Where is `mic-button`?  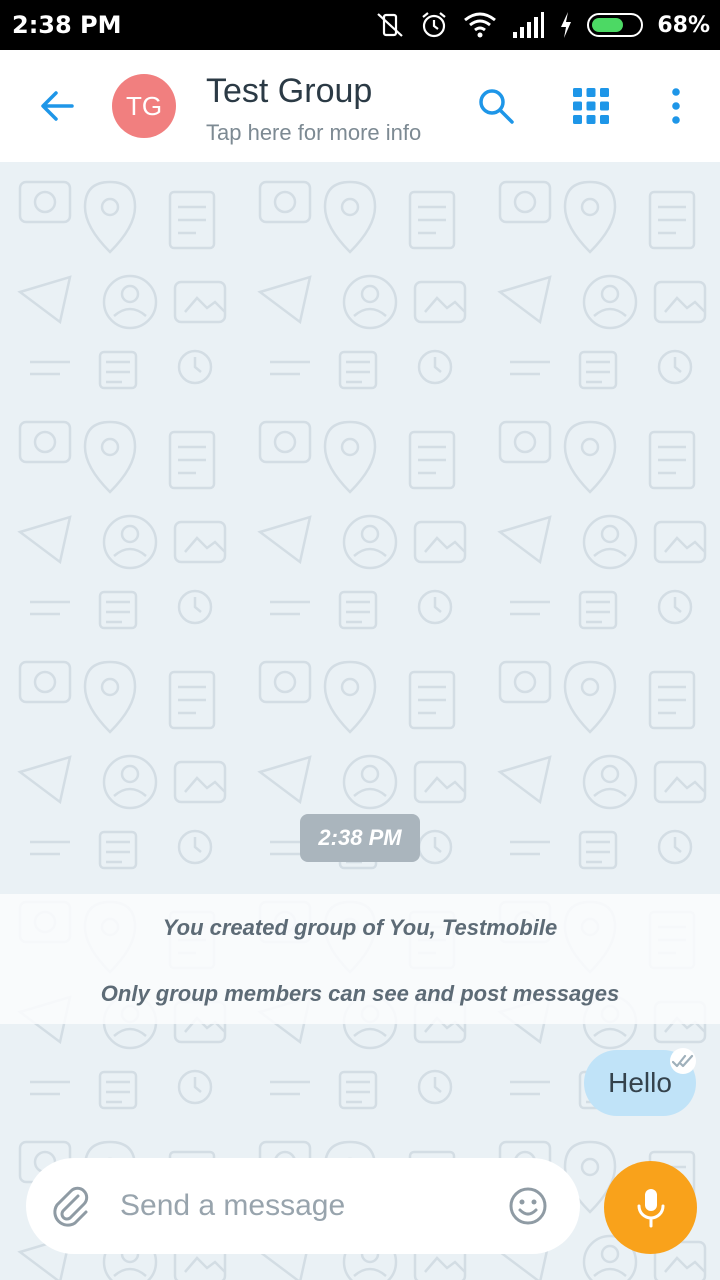
mic-button is located at coordinates (650, 1207).